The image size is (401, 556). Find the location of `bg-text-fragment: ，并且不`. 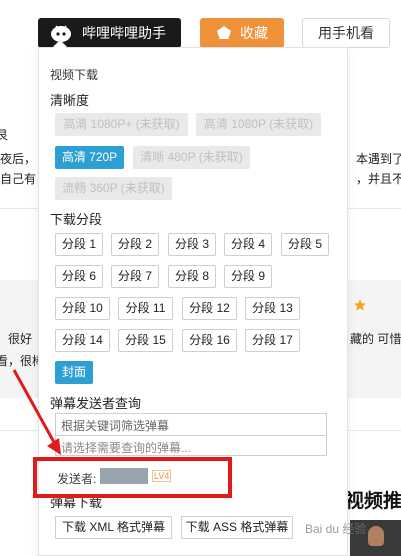

bg-text-fragment: ，并且不 is located at coordinates (378, 179).